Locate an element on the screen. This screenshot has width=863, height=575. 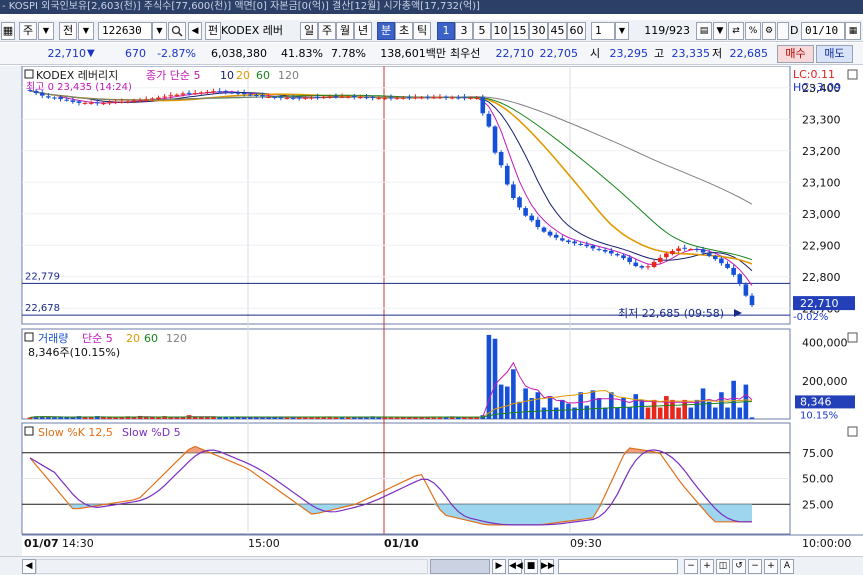
pane-close-icon is located at coordinates (852, 431).